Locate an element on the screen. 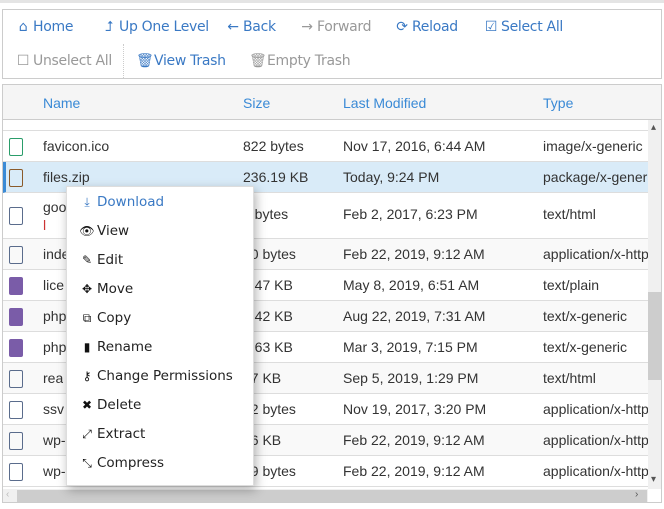 This screenshot has width=664, height=509. vertical-scroll-thumb is located at coordinates (654, 336).